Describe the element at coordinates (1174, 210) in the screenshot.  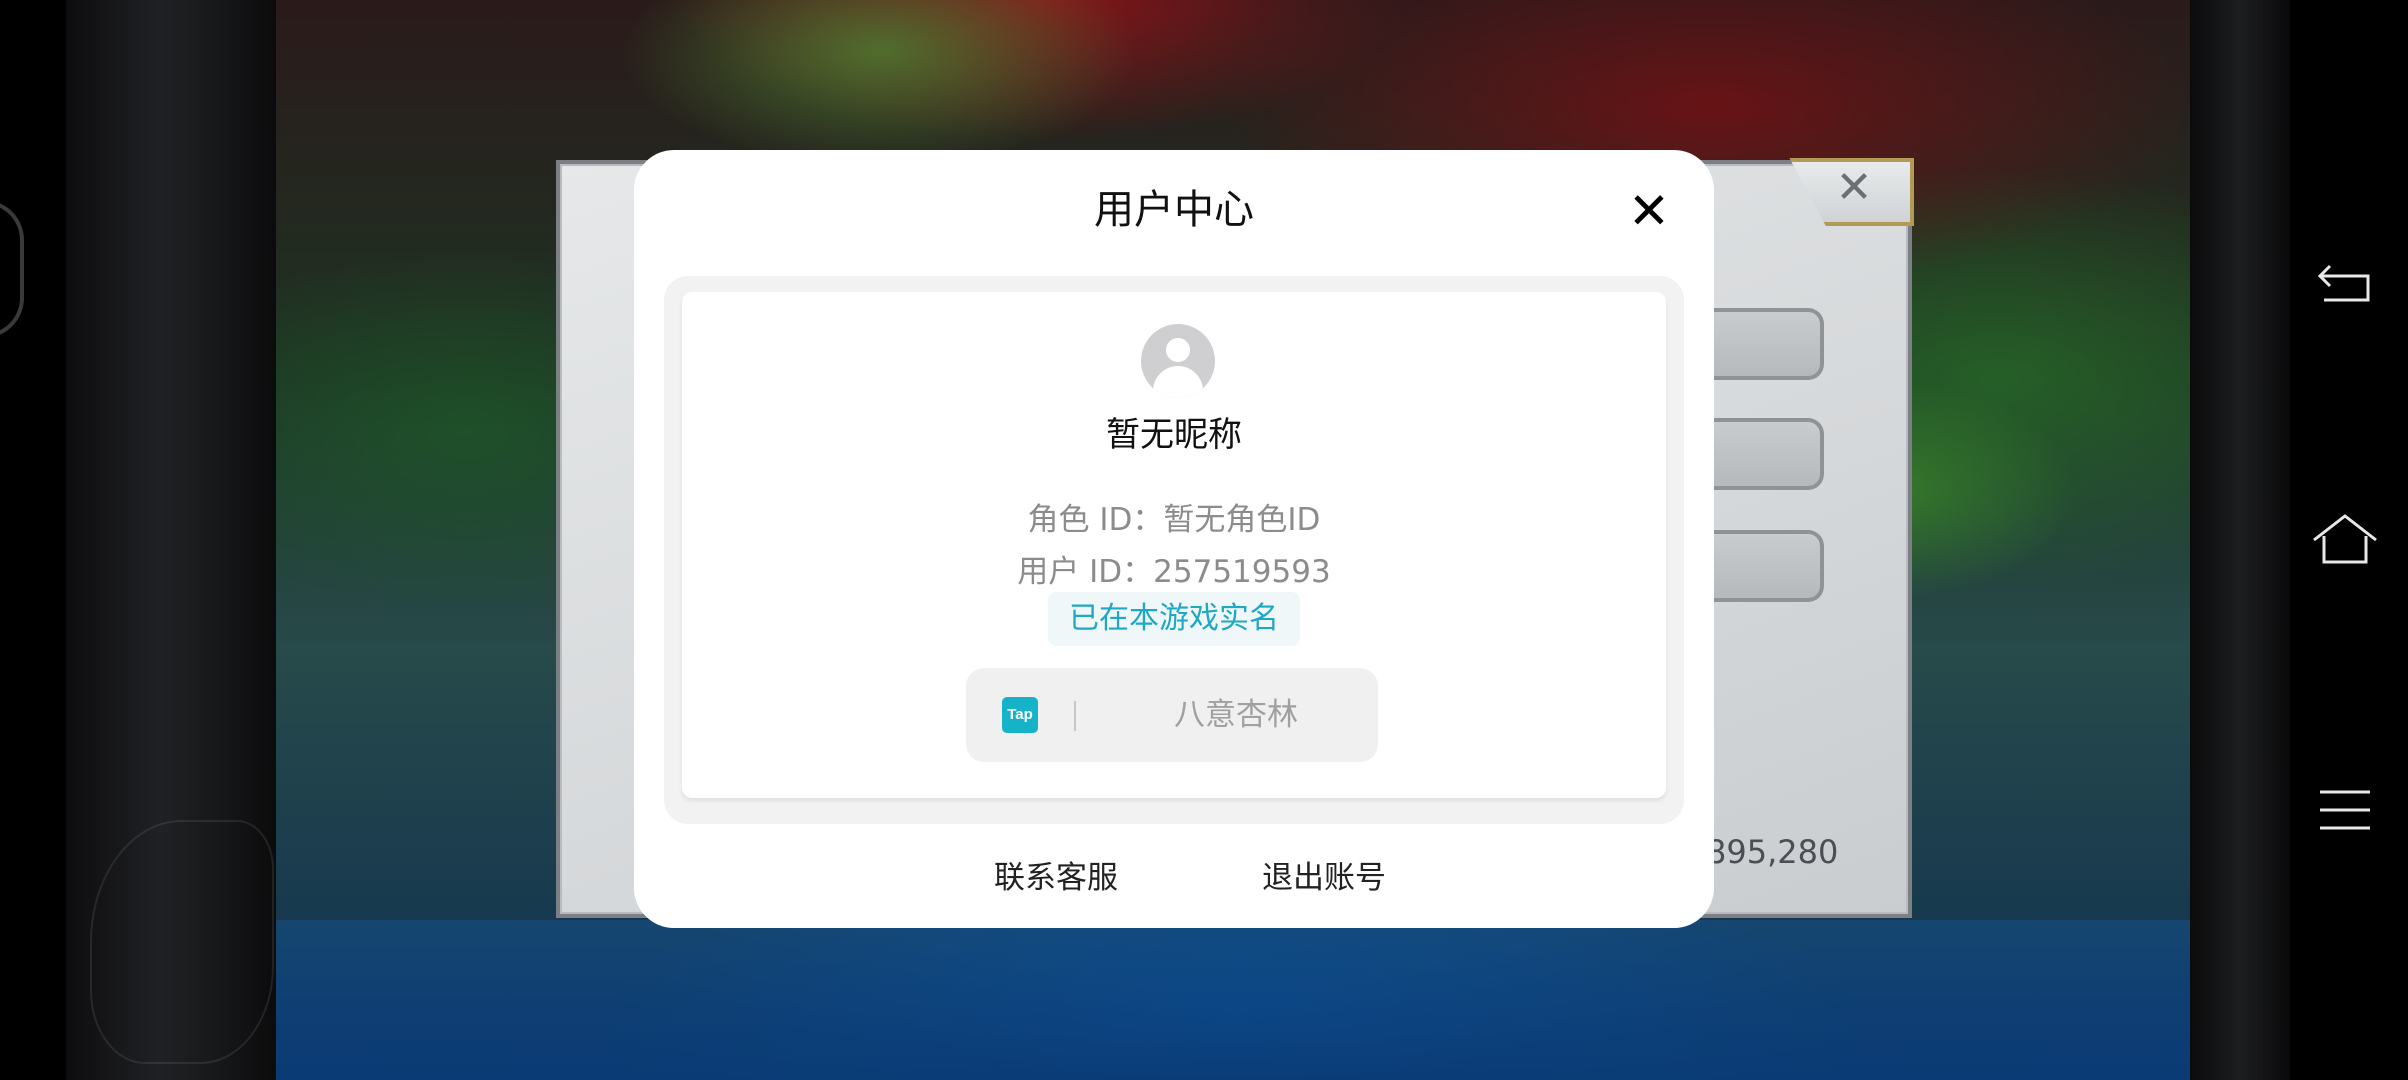
I see `dialog-title: 用户中心` at that location.